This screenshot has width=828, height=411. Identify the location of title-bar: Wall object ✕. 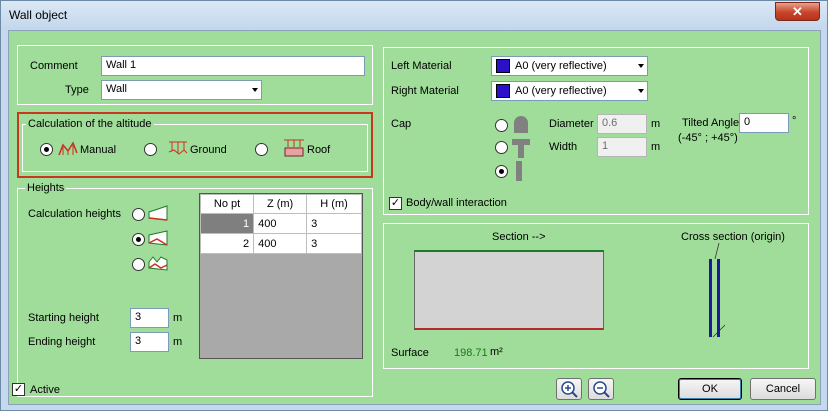
(414, 15).